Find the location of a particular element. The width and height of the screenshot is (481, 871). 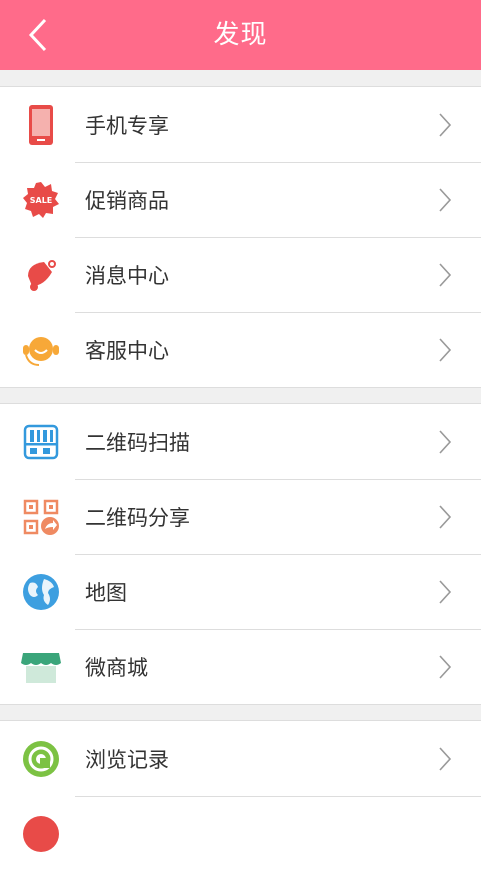

menu-item-mobile-exclusive: 手机专享 is located at coordinates (240, 124).